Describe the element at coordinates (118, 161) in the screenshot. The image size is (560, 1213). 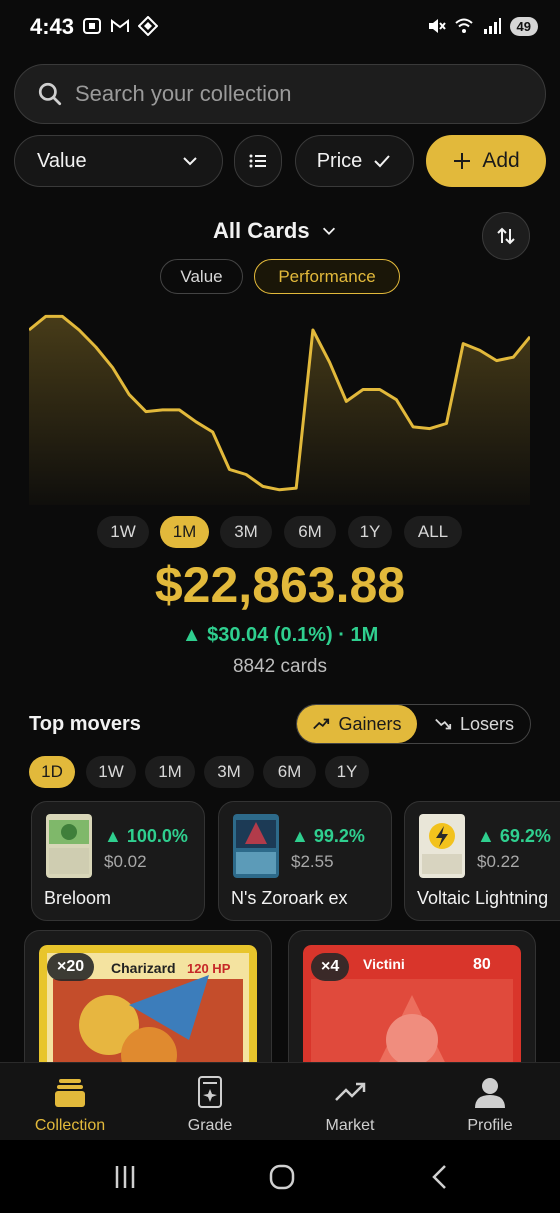
I see `value-sort-select: Value` at that location.